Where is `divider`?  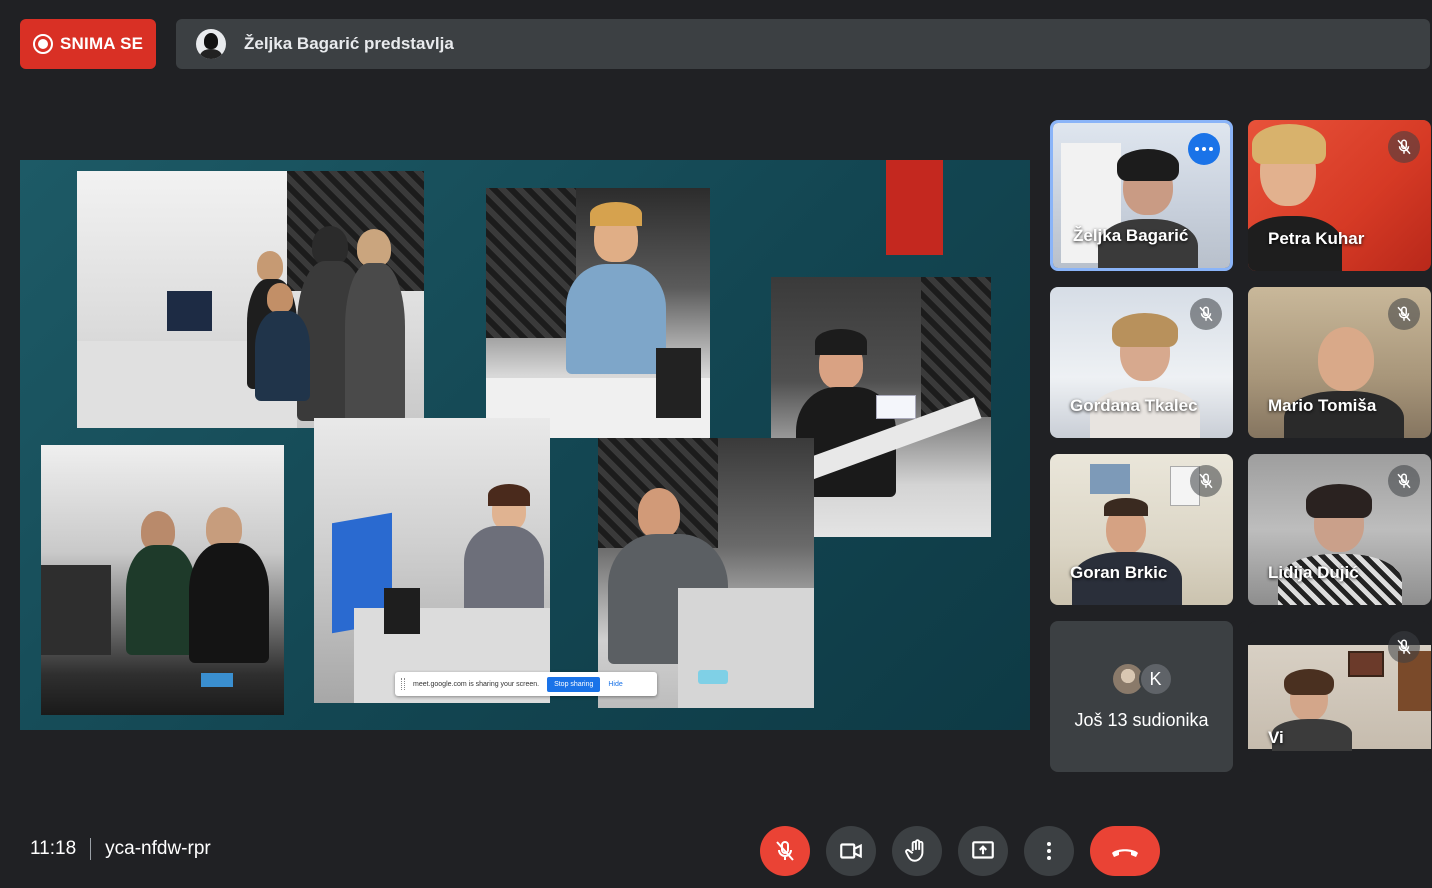
divider is located at coordinates (91, 849).